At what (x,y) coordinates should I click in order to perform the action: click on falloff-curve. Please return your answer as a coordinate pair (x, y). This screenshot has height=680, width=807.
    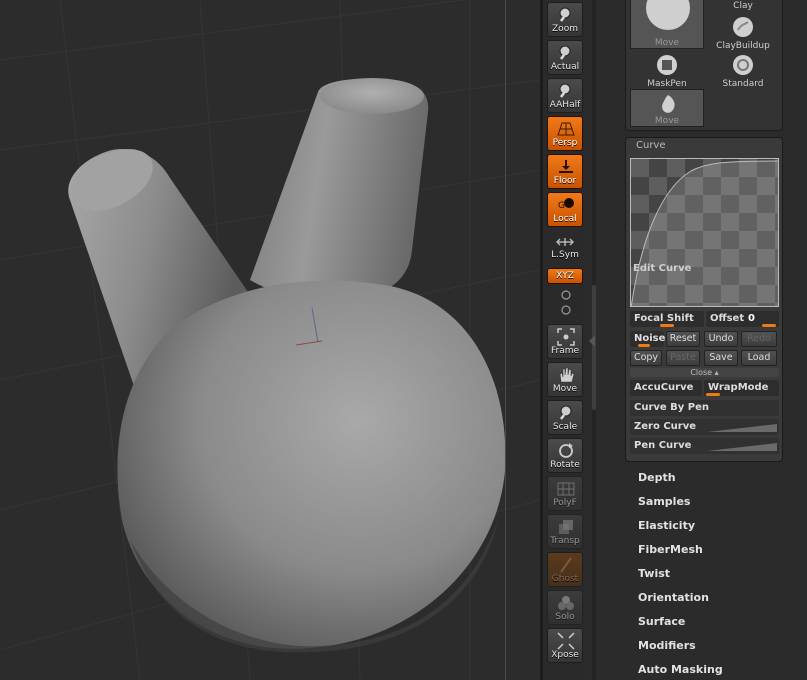
    Looking at the image, I should click on (704, 233).